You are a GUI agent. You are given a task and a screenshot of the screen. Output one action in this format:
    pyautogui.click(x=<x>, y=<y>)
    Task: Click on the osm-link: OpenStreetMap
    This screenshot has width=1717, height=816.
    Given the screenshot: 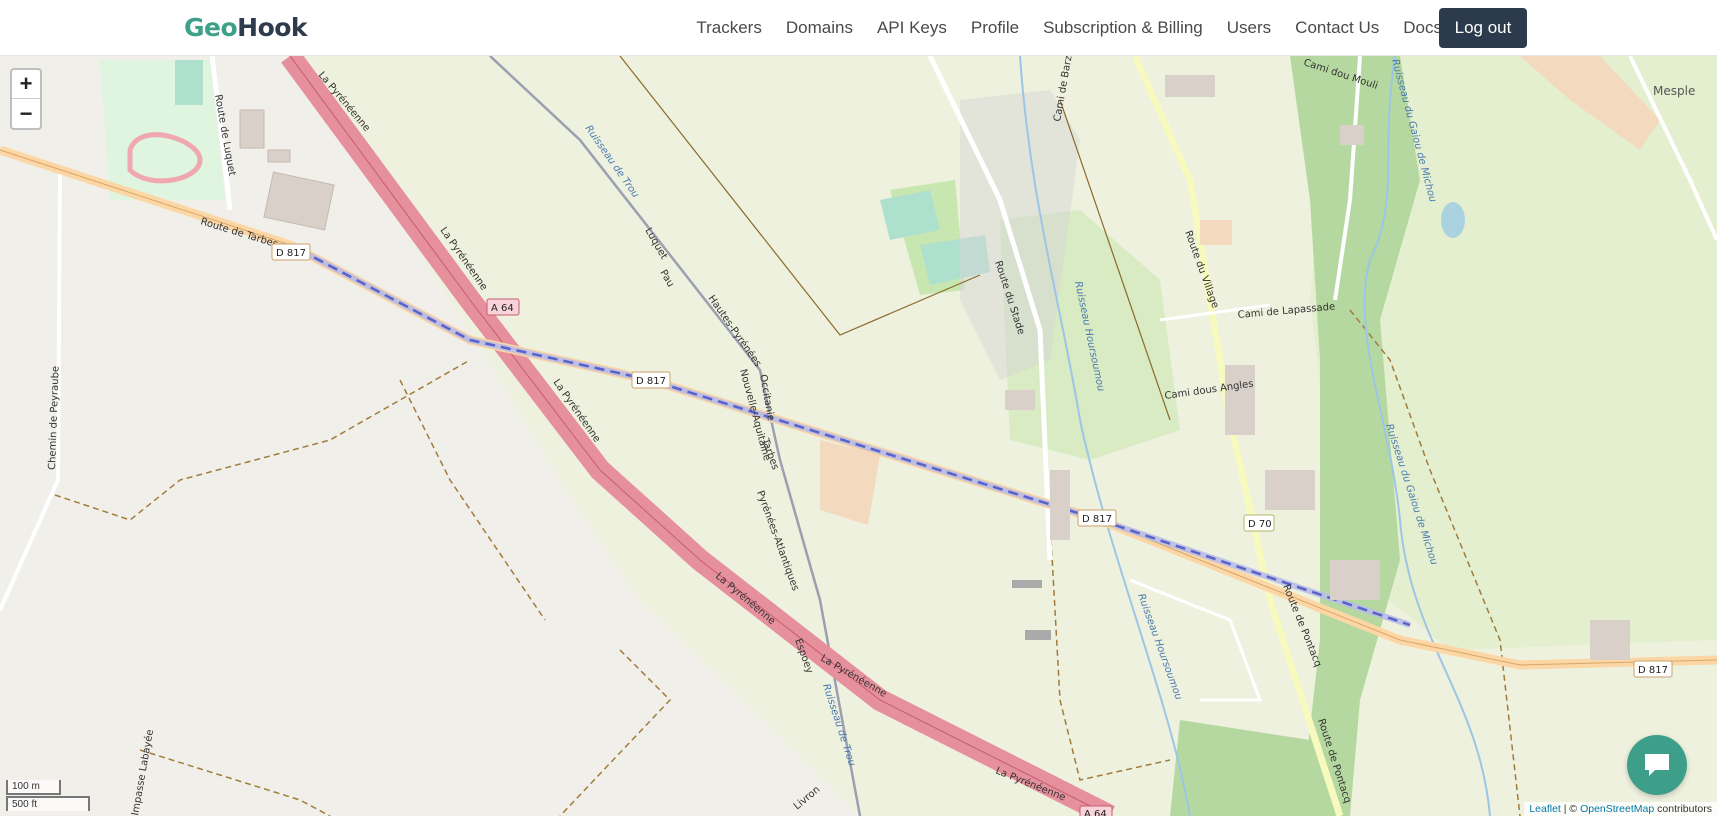 What is the action you would take?
    pyautogui.click(x=1617, y=809)
    